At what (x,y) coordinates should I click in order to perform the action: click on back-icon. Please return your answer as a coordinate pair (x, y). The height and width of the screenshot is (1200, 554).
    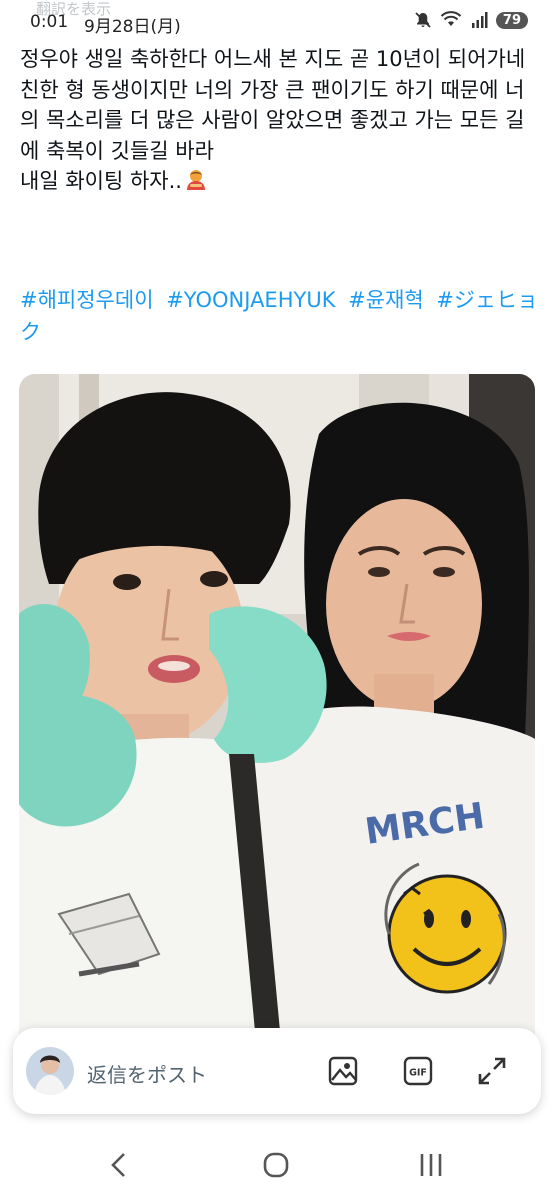
    Looking at the image, I should click on (120, 1165).